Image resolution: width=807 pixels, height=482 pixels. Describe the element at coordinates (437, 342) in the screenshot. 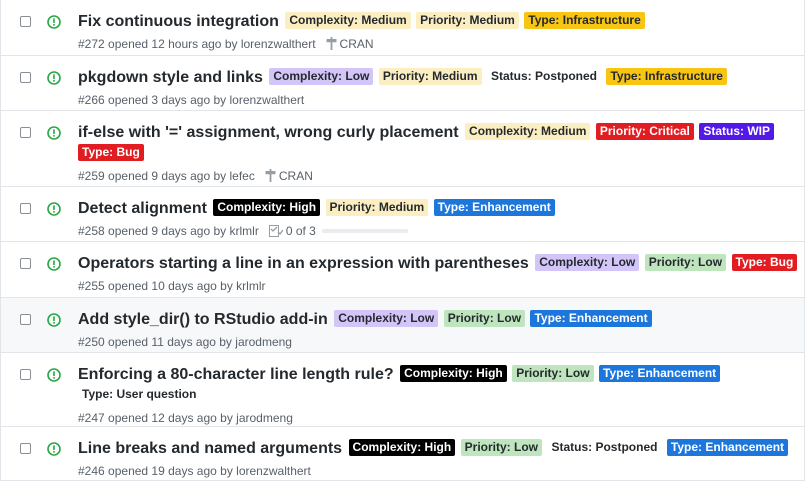

I see `issue-meta: #250 opened 11 days ago by jarodmeng` at that location.